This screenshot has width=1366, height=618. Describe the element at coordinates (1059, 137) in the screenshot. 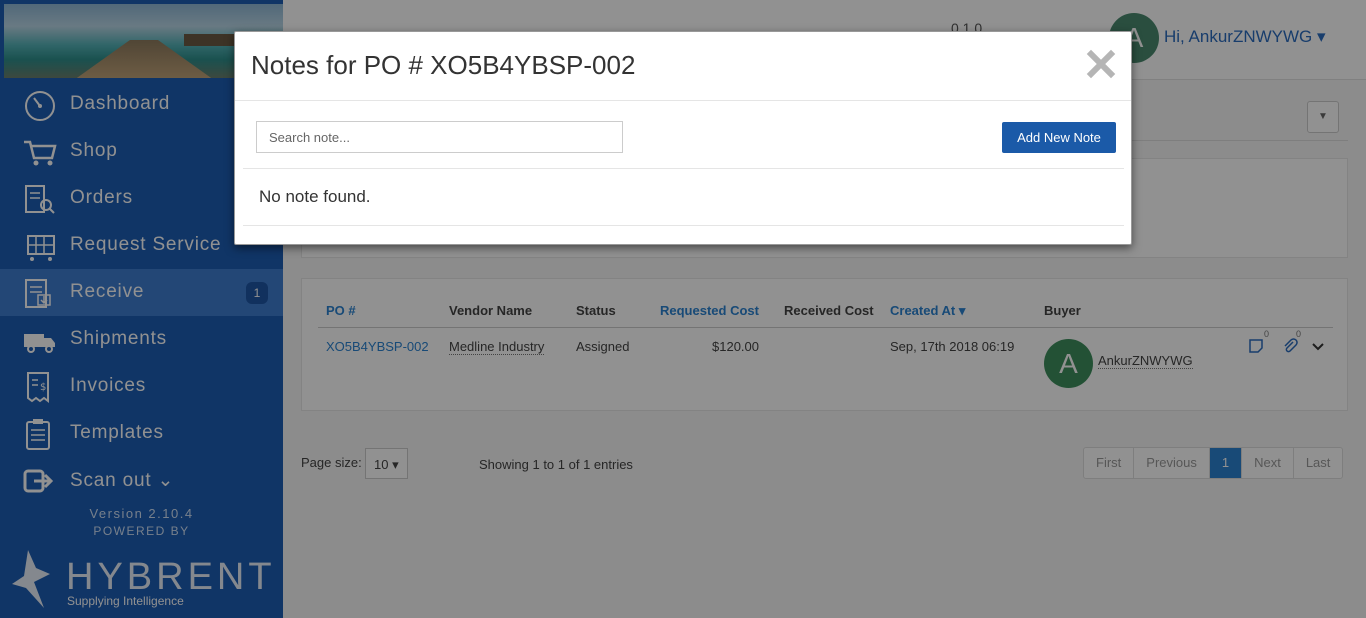

I see `add-new-note-button: Add New Note` at that location.